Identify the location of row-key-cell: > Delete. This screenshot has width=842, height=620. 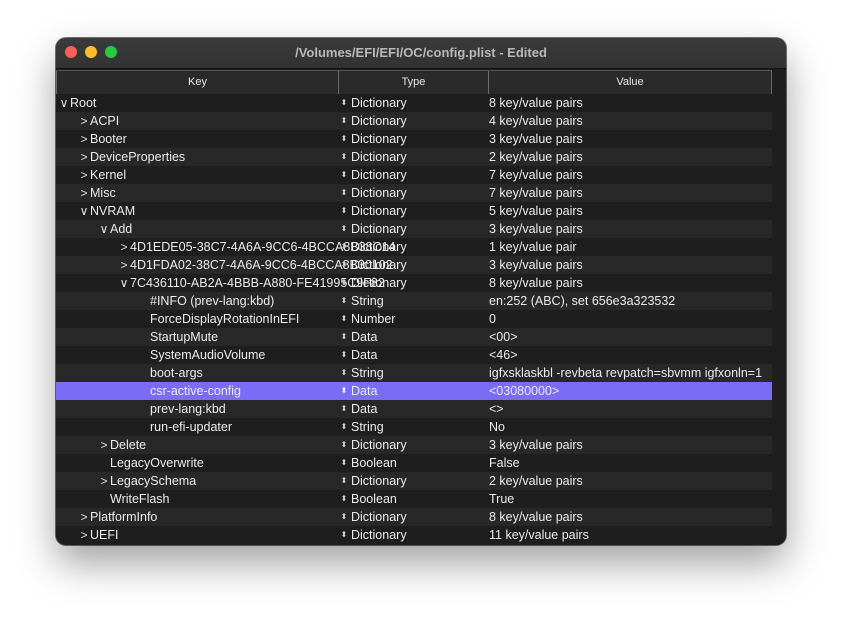
(218, 445).